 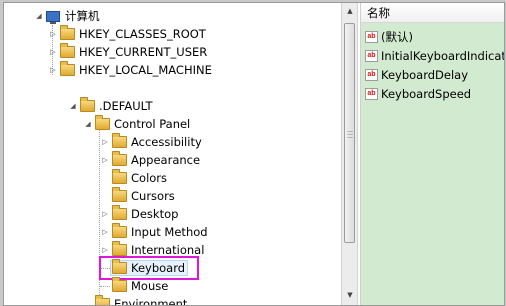 I want to click on computer-icon, so click(x=53, y=17).